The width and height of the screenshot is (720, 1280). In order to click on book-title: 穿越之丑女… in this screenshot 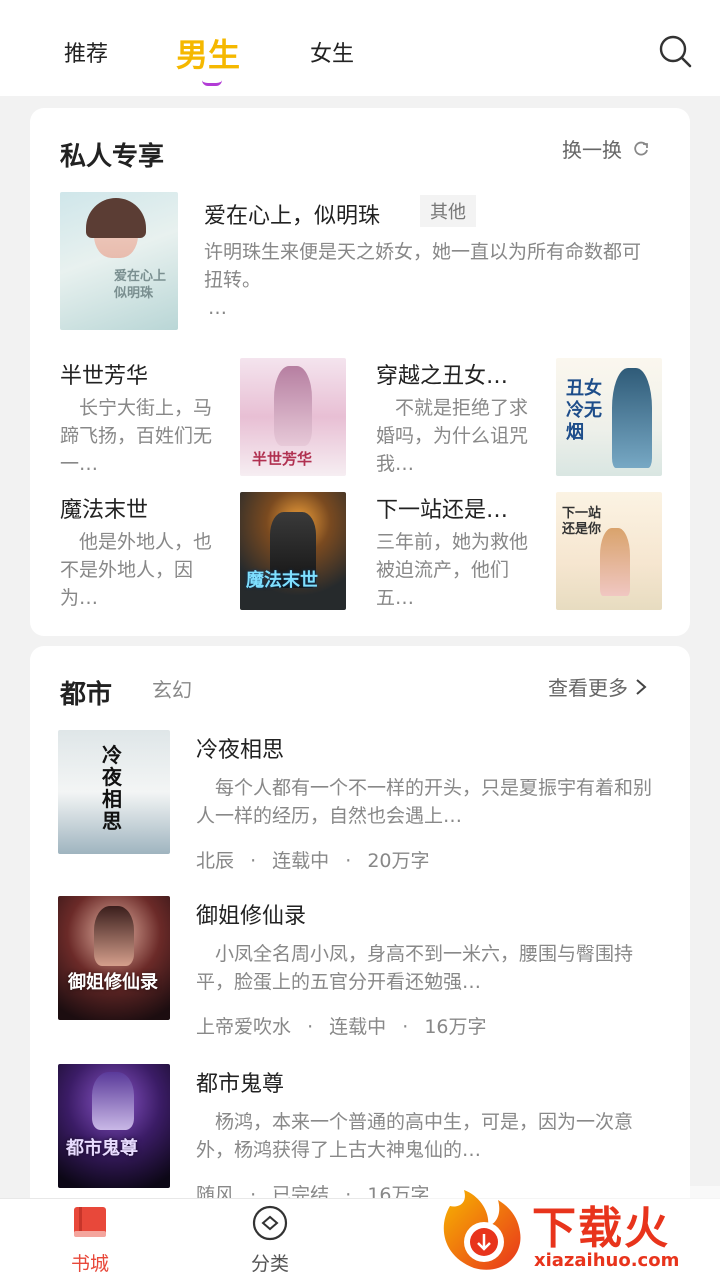, I will do `click(442, 376)`.